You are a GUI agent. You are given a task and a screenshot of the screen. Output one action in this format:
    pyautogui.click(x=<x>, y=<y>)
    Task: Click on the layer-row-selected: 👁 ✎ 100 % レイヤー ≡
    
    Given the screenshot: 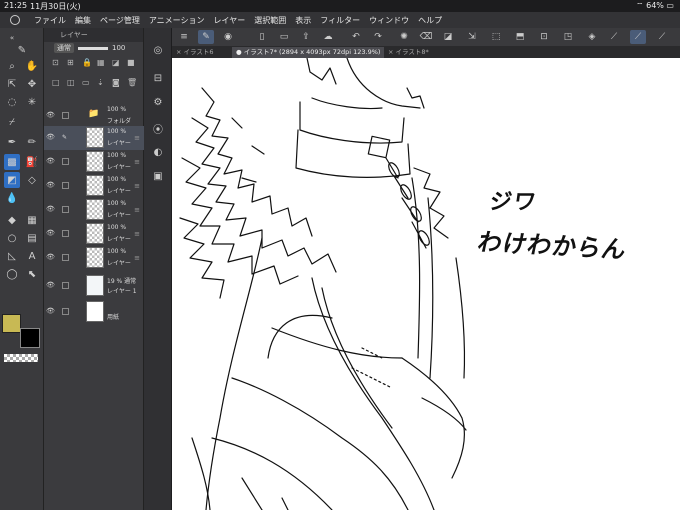 What is the action you would take?
    pyautogui.click(x=94, y=138)
    